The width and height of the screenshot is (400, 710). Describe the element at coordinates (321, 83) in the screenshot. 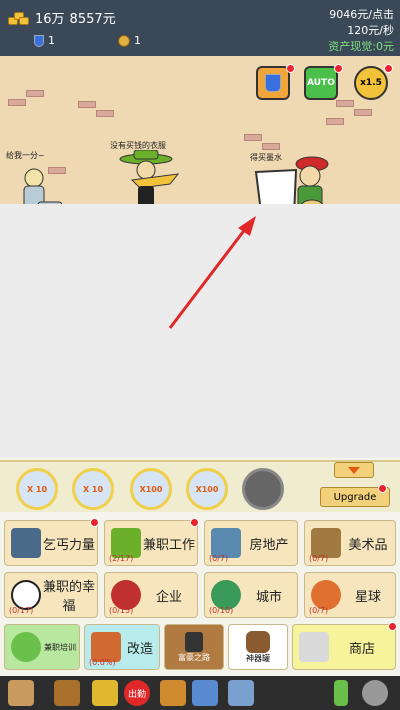

I see `auto-click-button: AUTO` at that location.